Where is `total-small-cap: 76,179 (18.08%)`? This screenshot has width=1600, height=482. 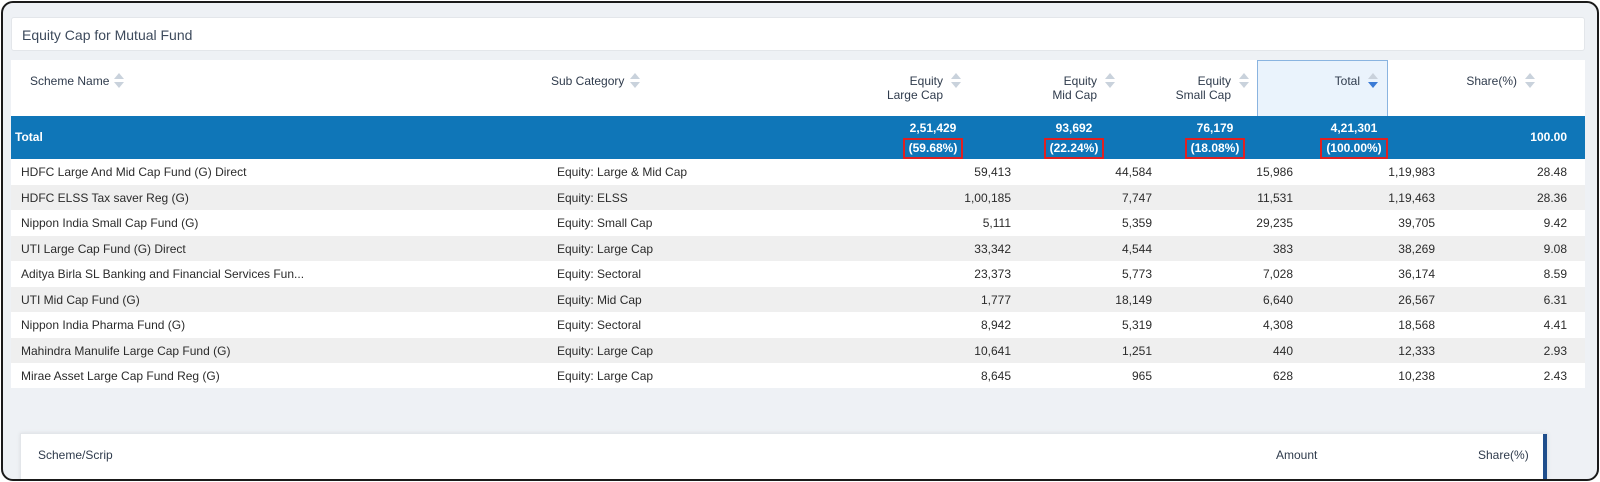
total-small-cap: 76,179 (18.08%) is located at coordinates (1215, 139).